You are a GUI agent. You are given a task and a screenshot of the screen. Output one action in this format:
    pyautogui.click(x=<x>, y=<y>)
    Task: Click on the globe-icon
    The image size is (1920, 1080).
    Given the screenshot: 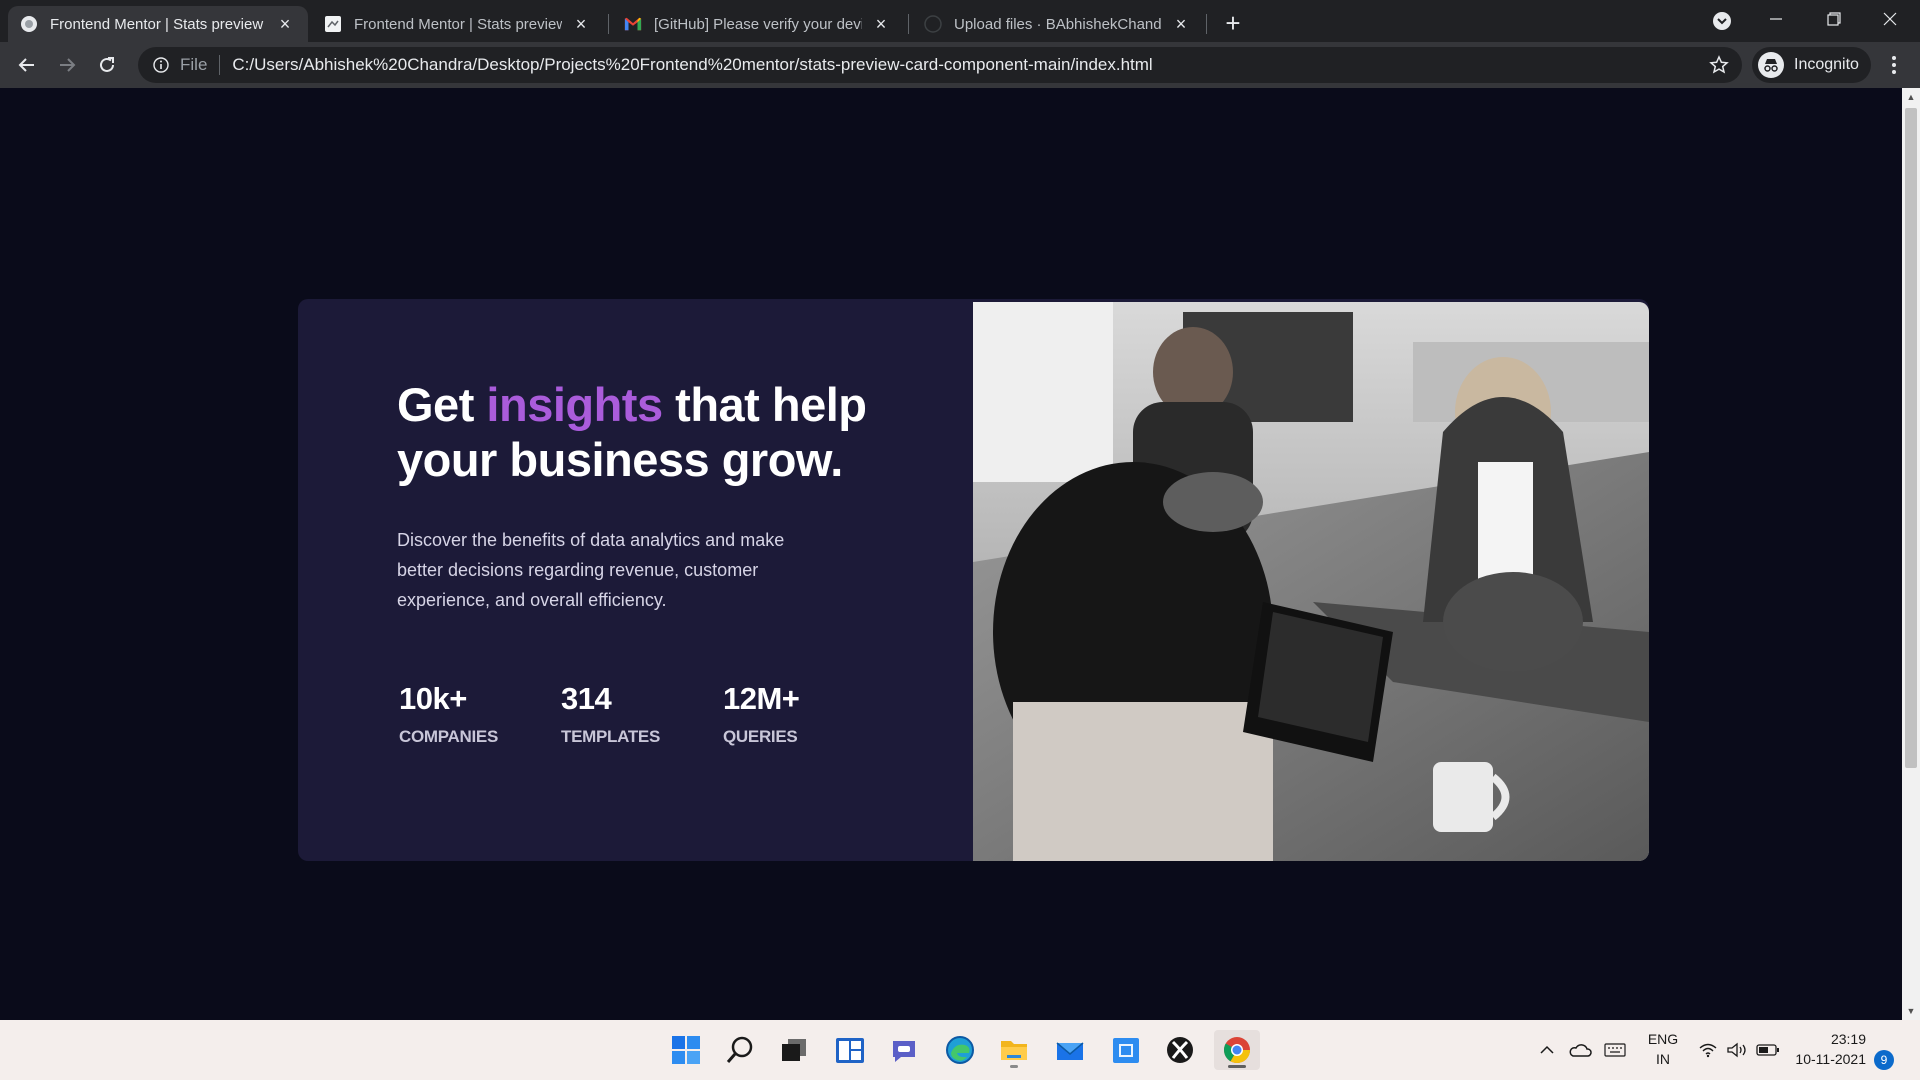 What is the action you would take?
    pyautogui.click(x=29, y=24)
    